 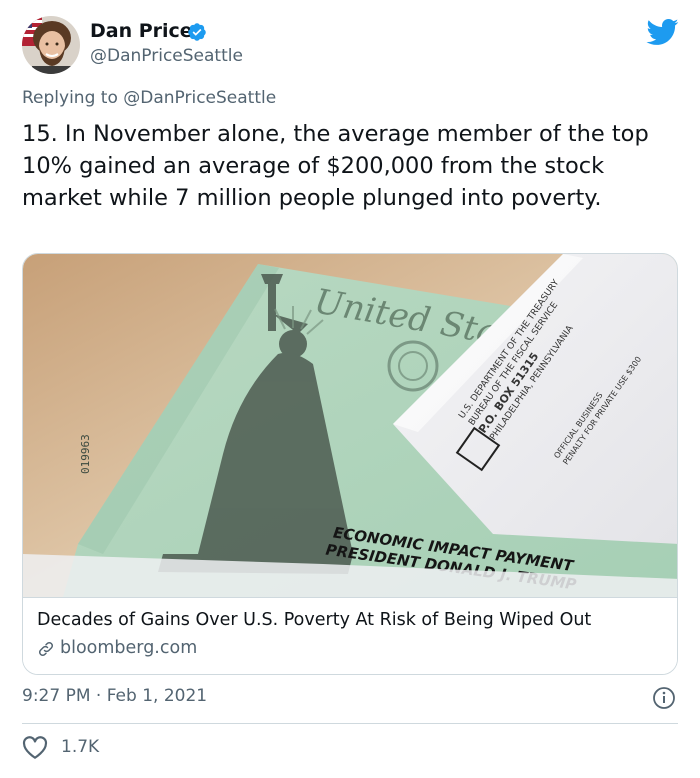 I want to click on link-icon, so click(x=46, y=649).